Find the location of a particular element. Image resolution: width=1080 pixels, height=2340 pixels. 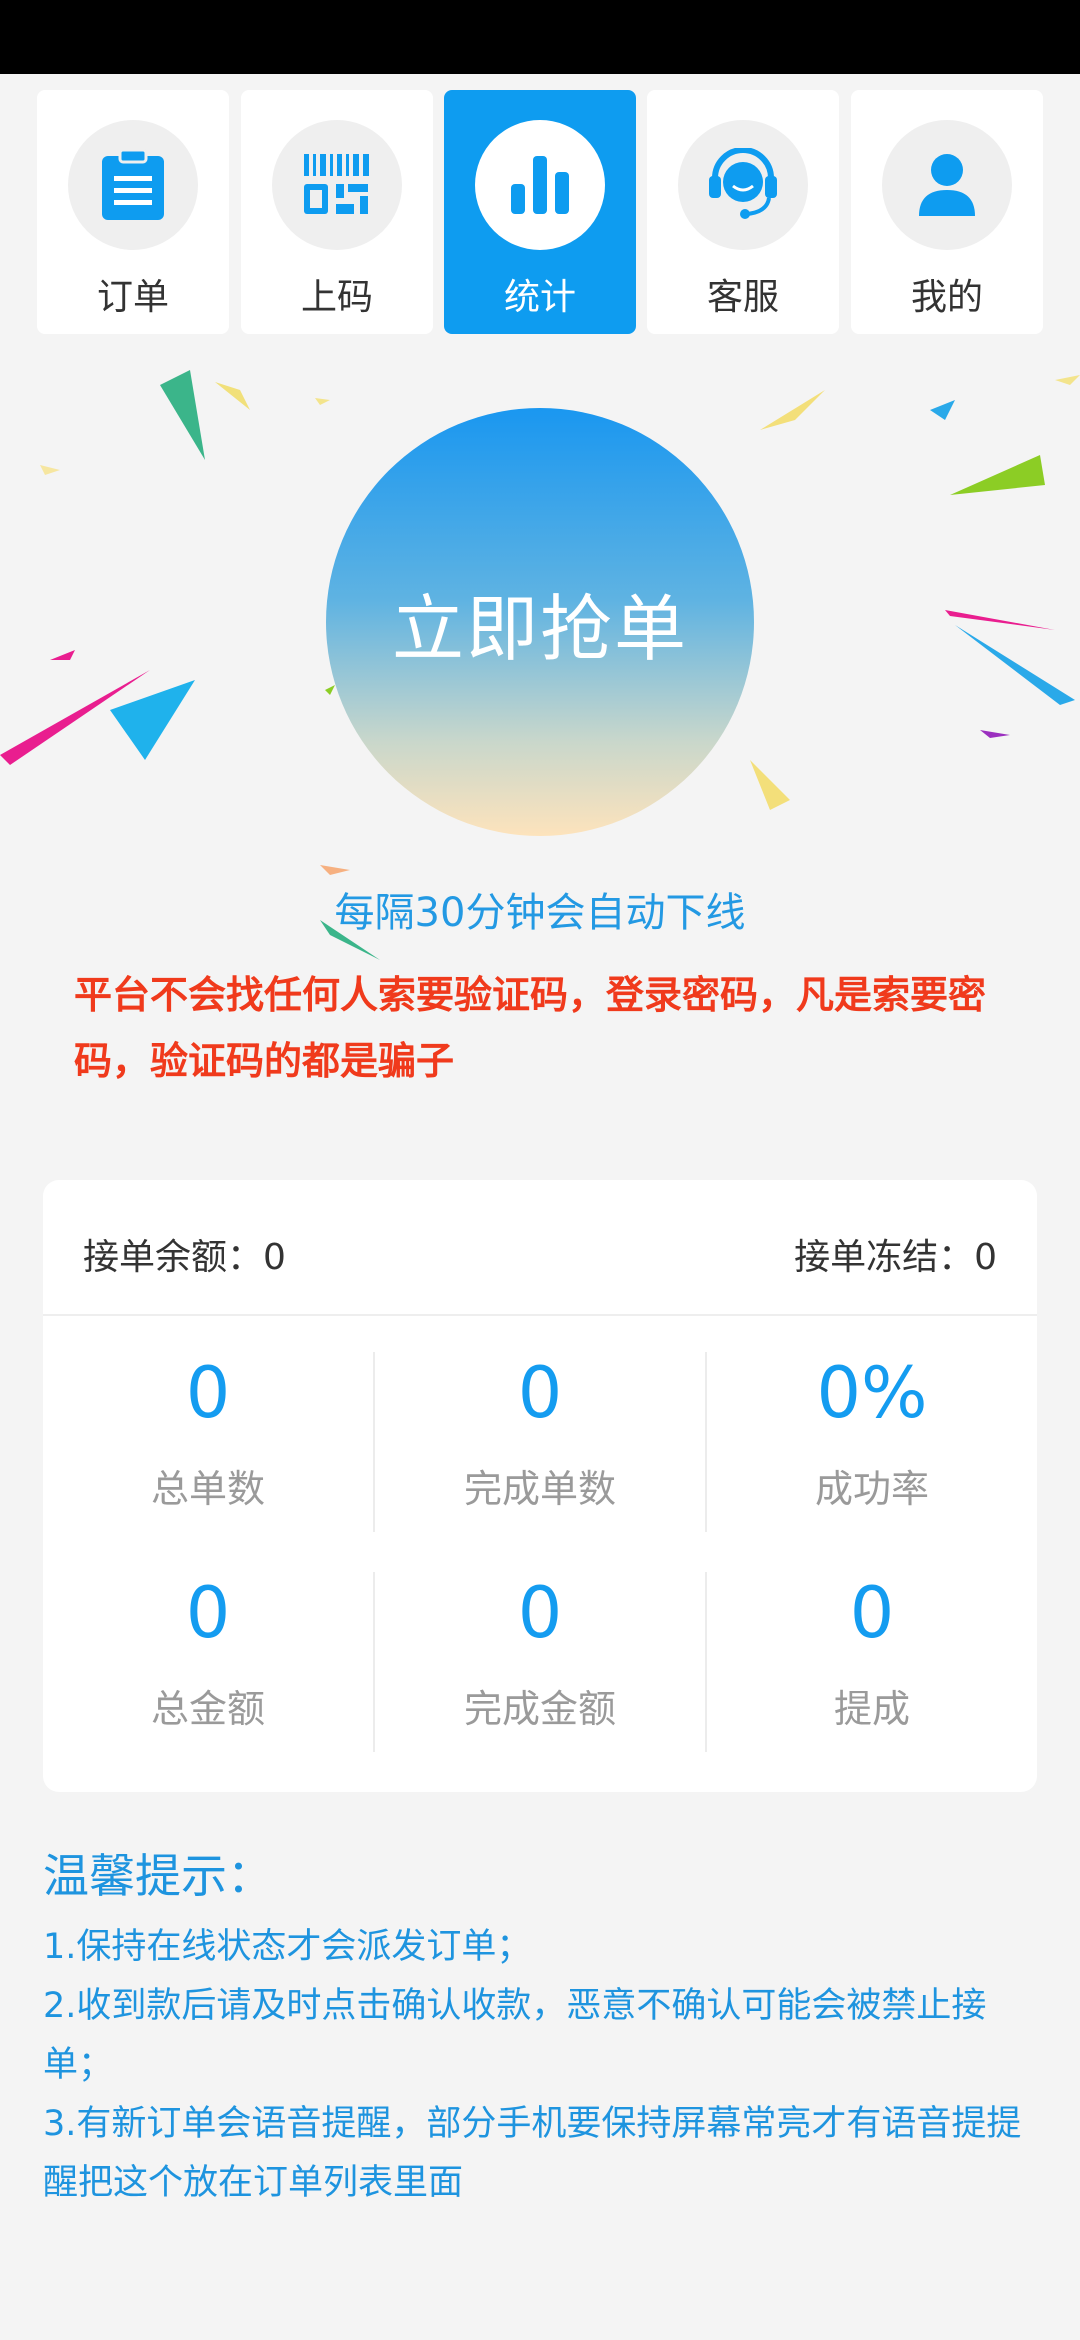

tab-customer-service: 客服 is located at coordinates (743, 212).